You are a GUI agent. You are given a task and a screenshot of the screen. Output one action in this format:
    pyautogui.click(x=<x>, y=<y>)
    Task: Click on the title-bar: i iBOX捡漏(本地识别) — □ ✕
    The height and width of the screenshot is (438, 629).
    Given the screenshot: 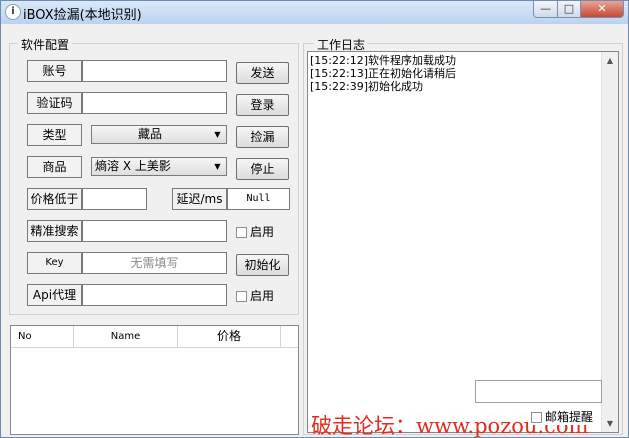 What is the action you would take?
    pyautogui.click(x=314, y=12)
    